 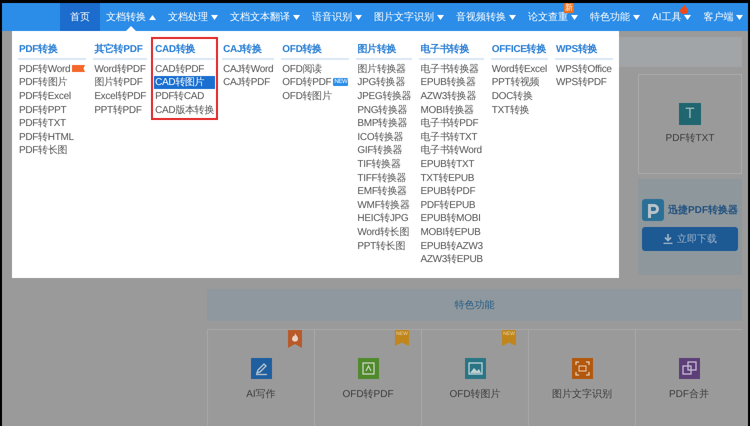 I want to click on menu-item: WPS转PDF, so click(x=583, y=83).